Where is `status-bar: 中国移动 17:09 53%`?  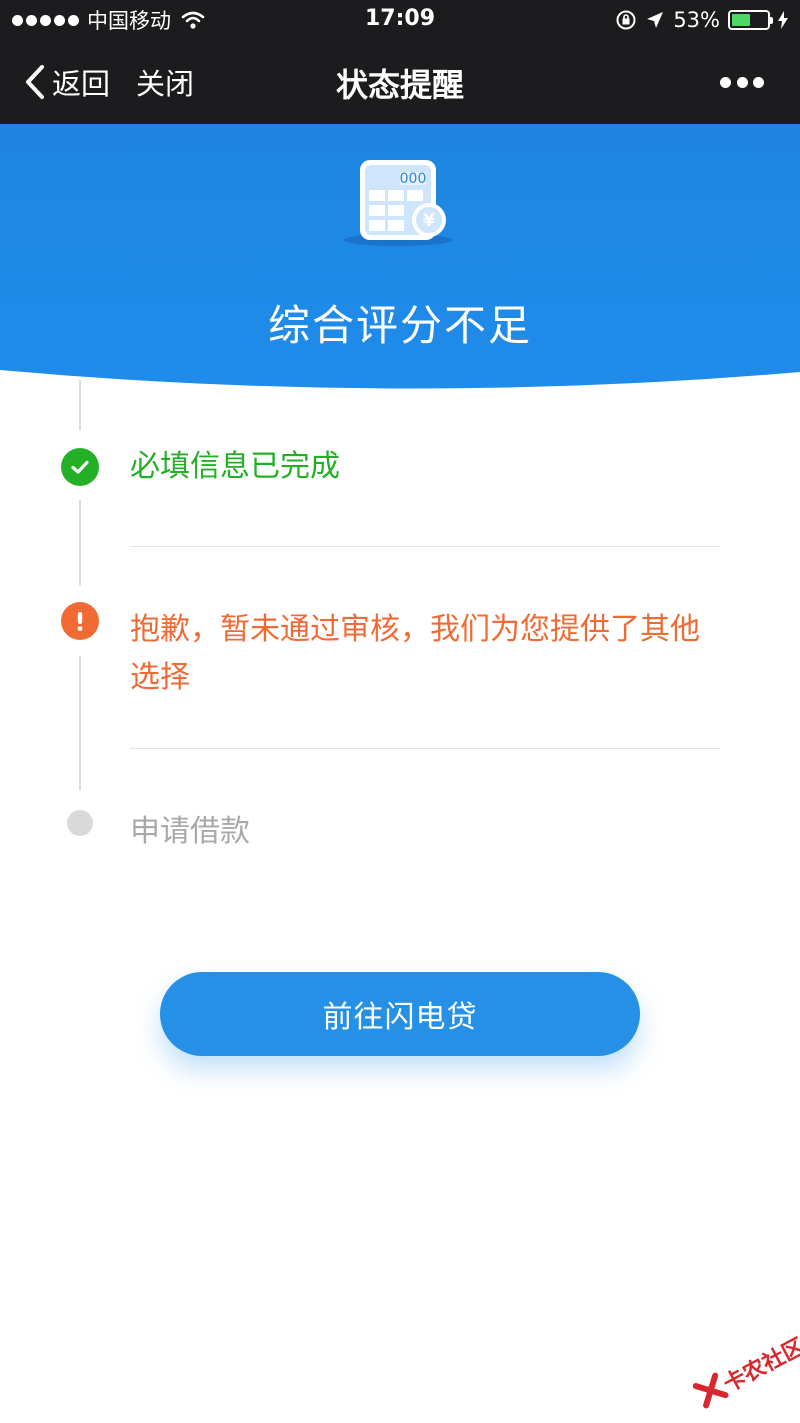
status-bar: 中国移动 17:09 53% is located at coordinates (400, 20).